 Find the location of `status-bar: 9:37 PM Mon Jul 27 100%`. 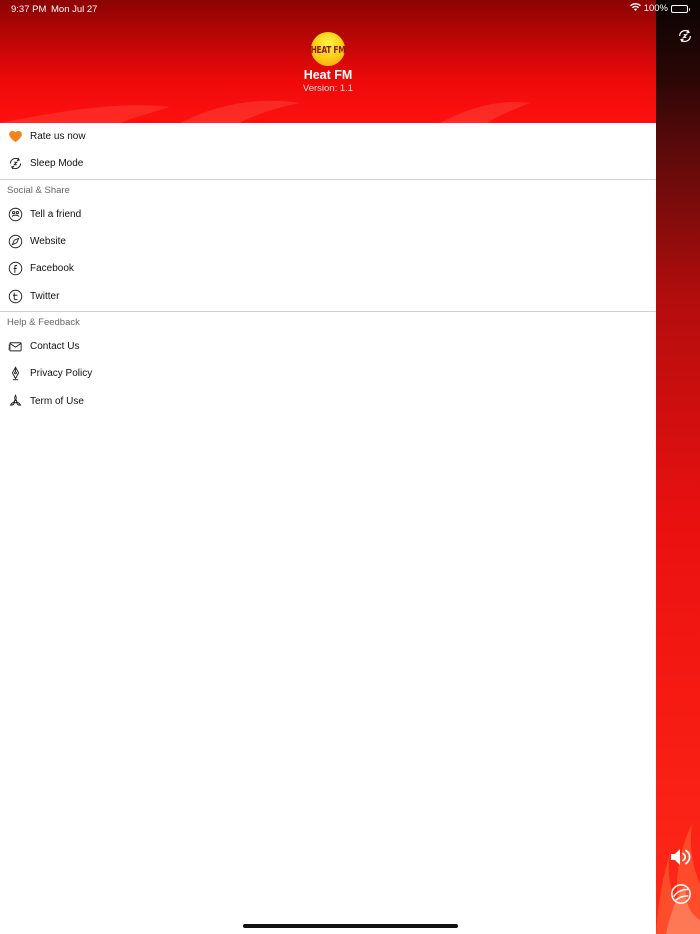

status-bar: 9:37 PM Mon Jul 27 100% is located at coordinates (350, 9).